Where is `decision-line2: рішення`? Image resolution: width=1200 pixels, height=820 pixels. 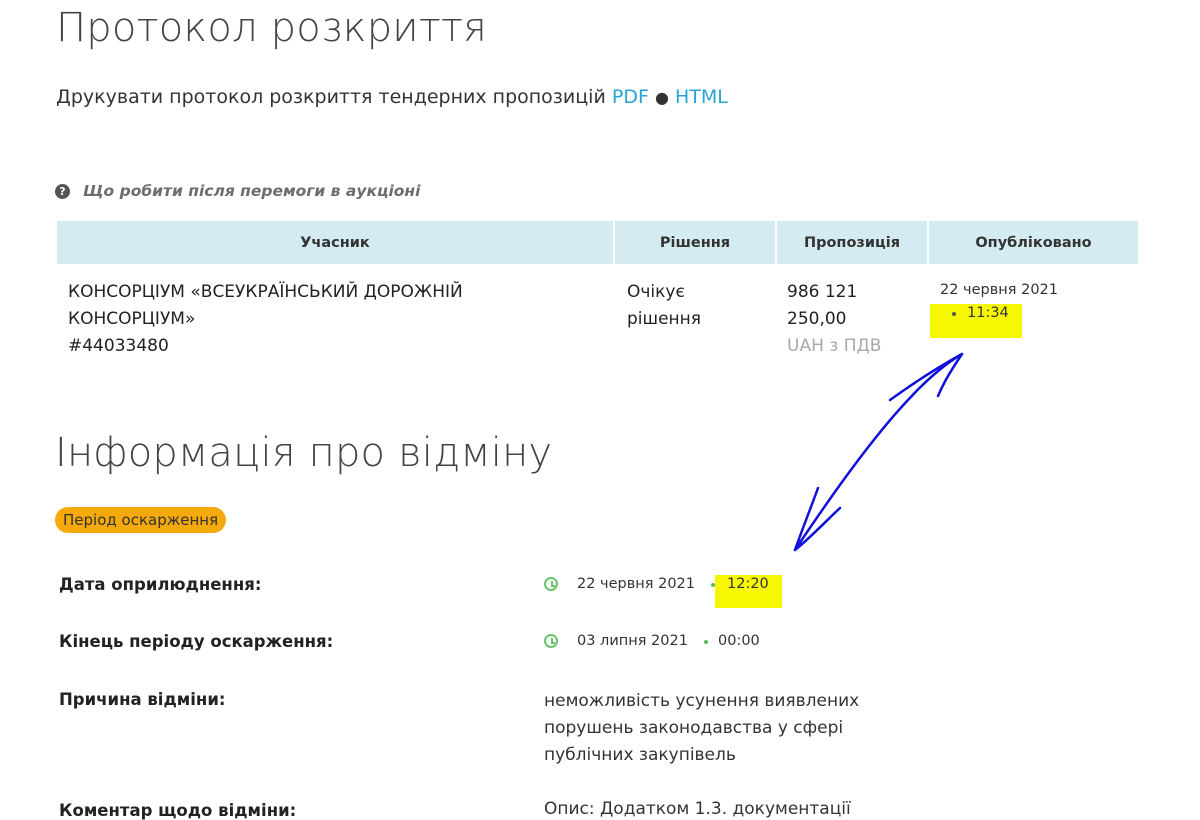 decision-line2: рішення is located at coordinates (664, 319).